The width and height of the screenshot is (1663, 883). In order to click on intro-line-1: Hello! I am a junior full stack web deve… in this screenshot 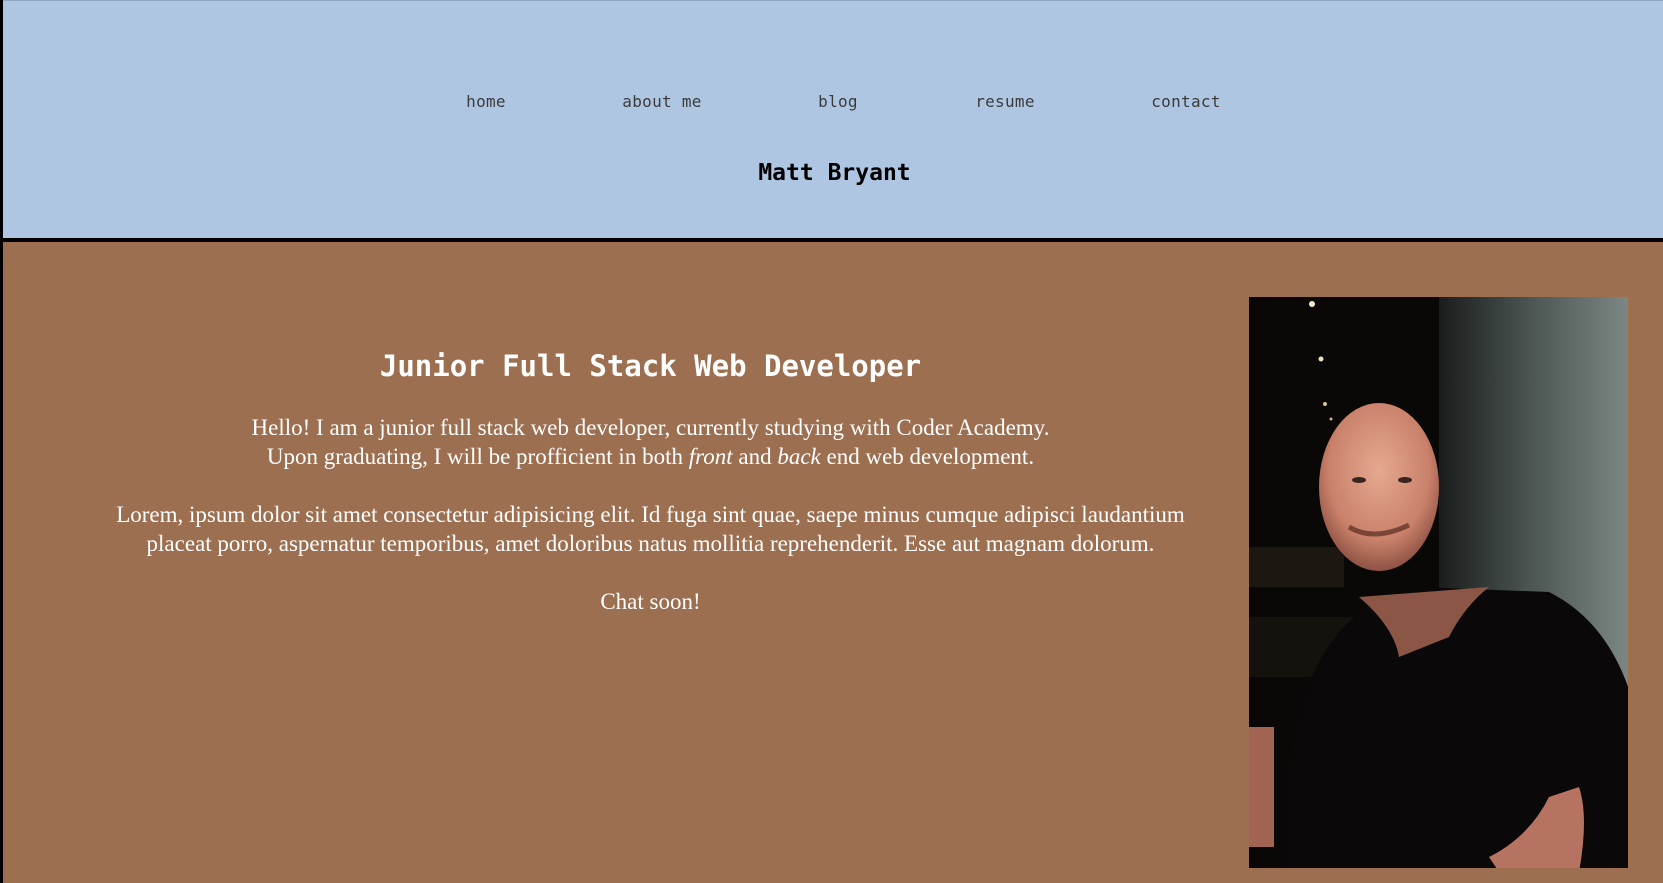, I will do `click(650, 427)`.